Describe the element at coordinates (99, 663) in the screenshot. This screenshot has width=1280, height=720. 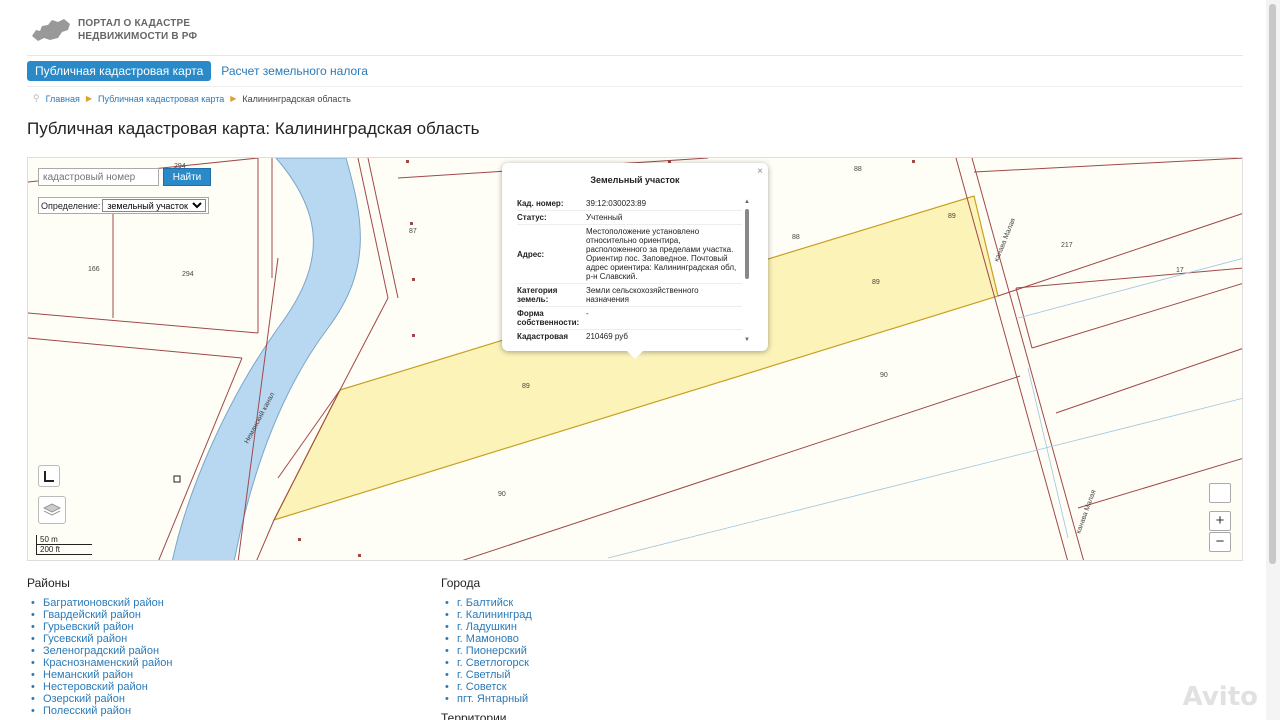
I see `district-link: Краснознаменский район` at that location.